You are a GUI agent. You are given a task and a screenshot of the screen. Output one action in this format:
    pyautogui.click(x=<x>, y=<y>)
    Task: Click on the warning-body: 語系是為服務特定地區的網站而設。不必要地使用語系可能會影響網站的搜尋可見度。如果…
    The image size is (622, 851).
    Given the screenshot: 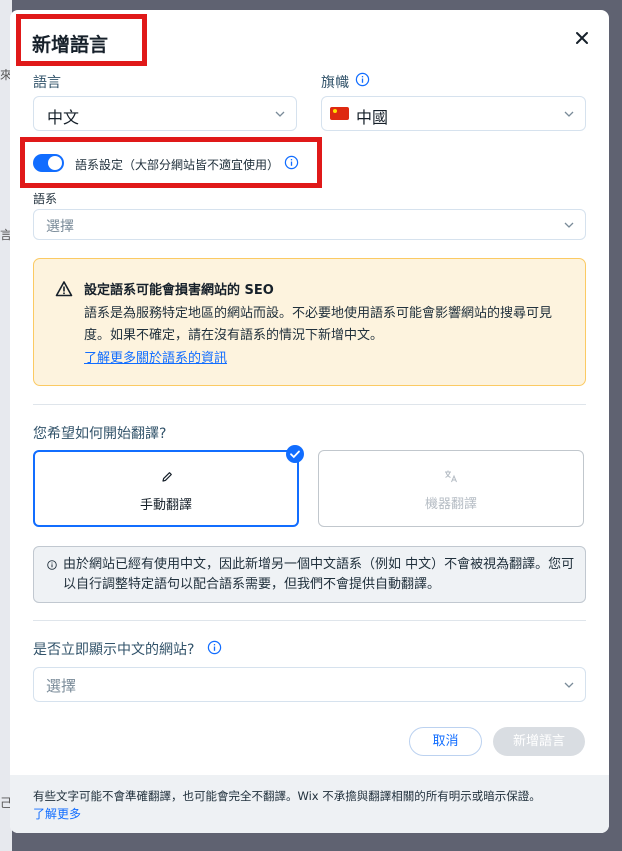 What is the action you would take?
    pyautogui.click(x=318, y=324)
    